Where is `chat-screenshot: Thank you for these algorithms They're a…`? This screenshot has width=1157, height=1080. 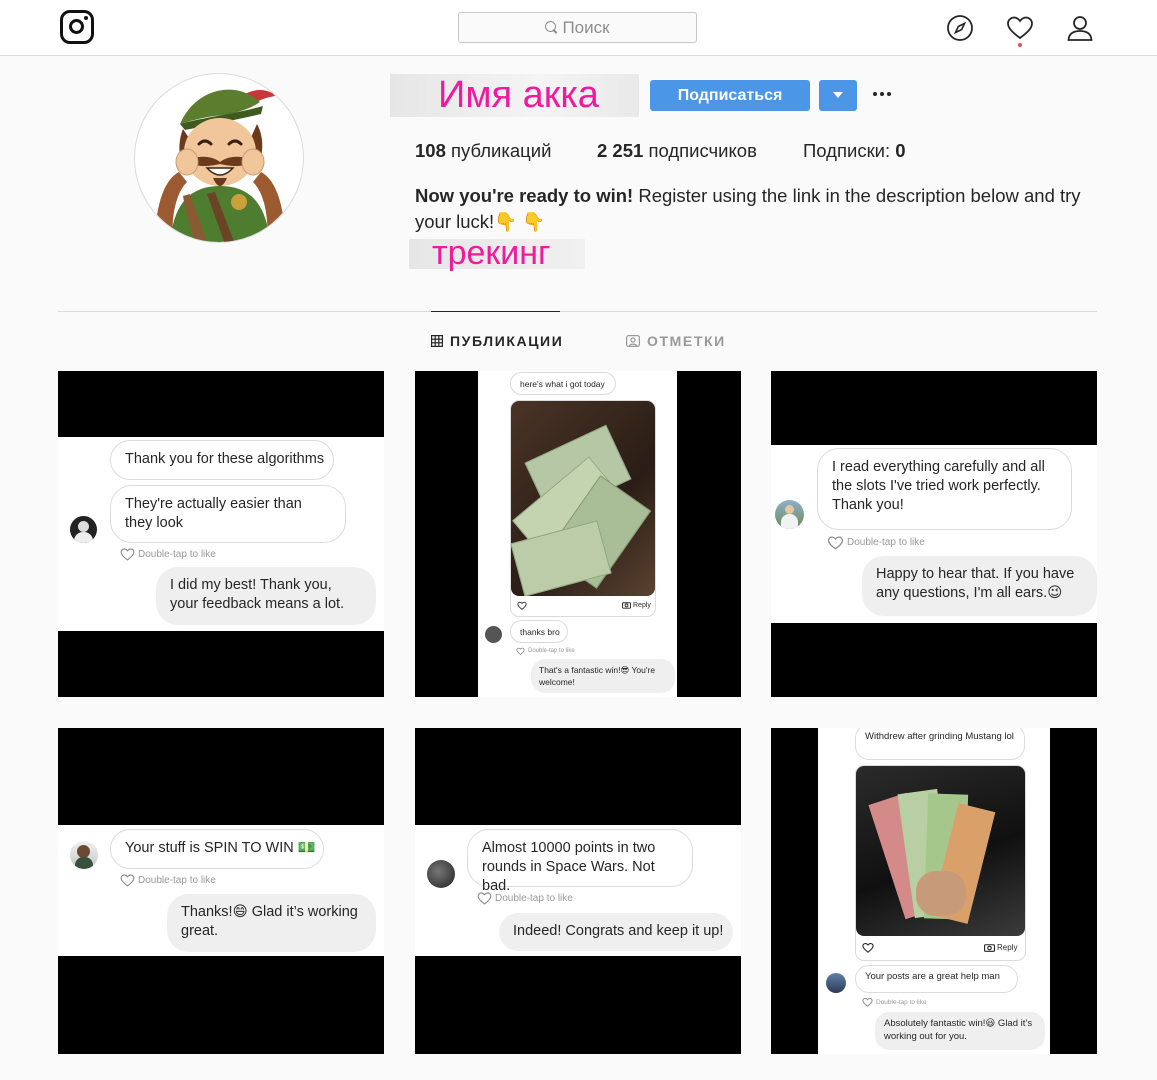 chat-screenshot: Thank you for these algorithms They're a… is located at coordinates (221, 534).